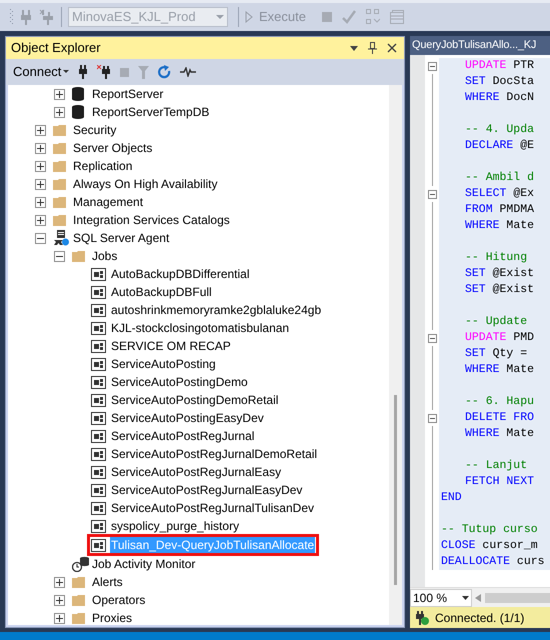  What do you see at coordinates (108, 202) in the screenshot?
I see `tree-item: Management` at bounding box center [108, 202].